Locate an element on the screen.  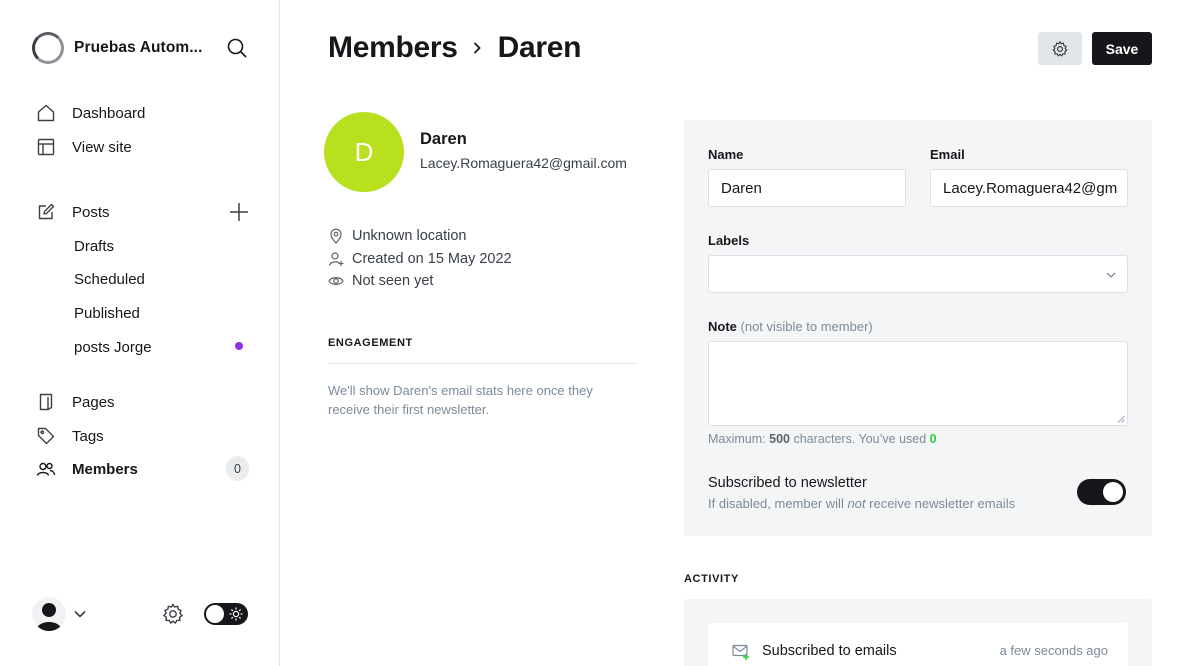
user-add-icon is located at coordinates (336, 259).